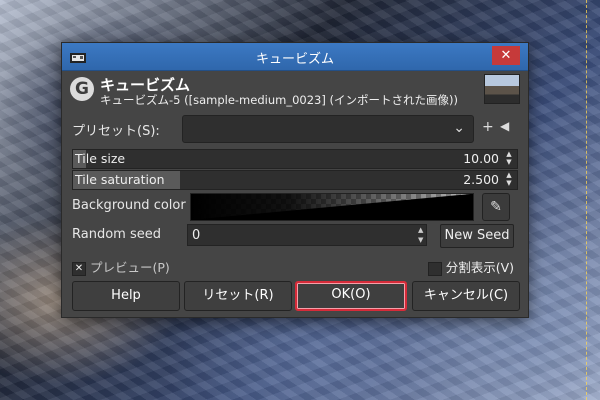  I want to click on split-view-checkbox-wrap: 分割表示(V), so click(470, 266).